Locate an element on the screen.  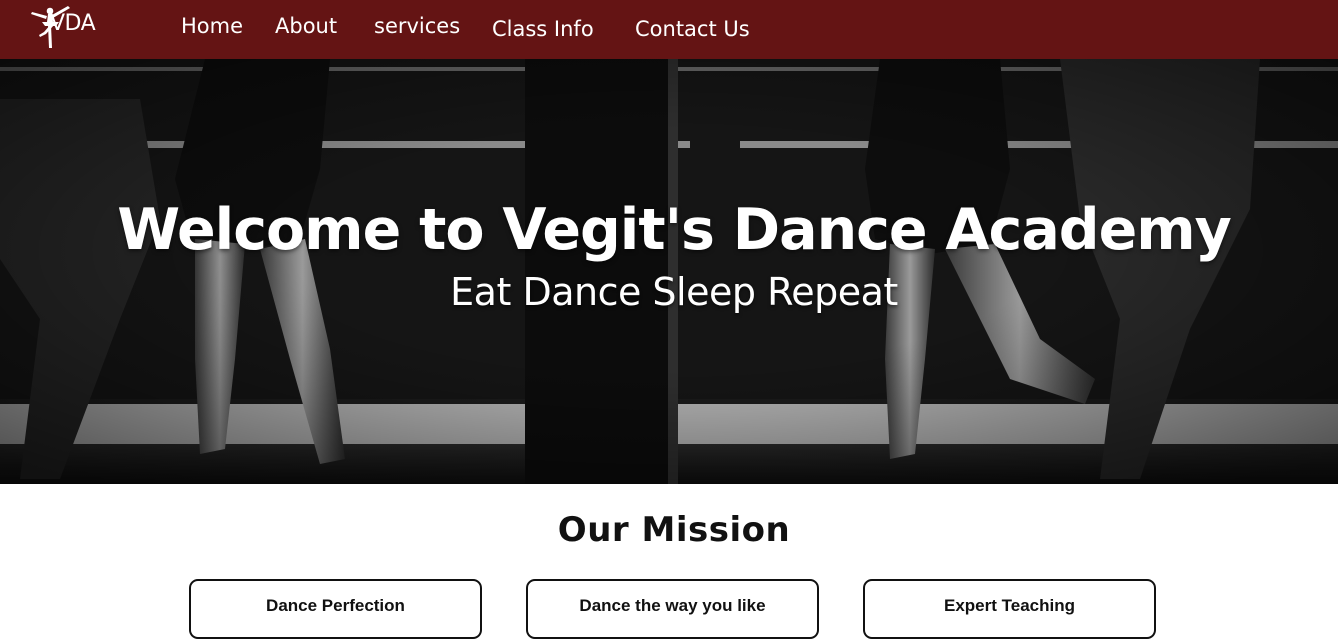
nav-home: Home is located at coordinates (212, 26).